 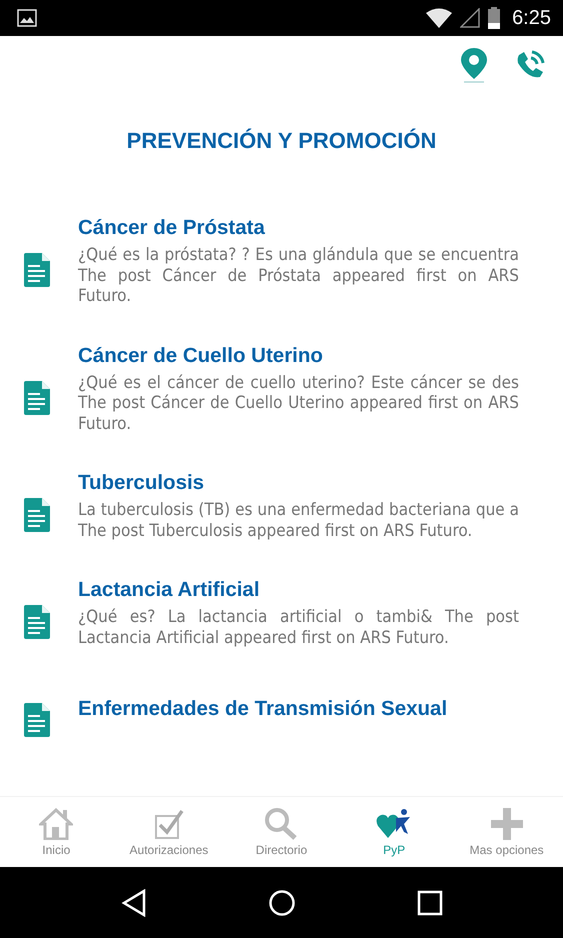 I want to click on heart-figure-icon, so click(x=394, y=824).